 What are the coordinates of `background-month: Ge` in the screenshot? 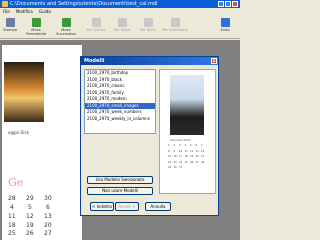 It's located at (16, 182).